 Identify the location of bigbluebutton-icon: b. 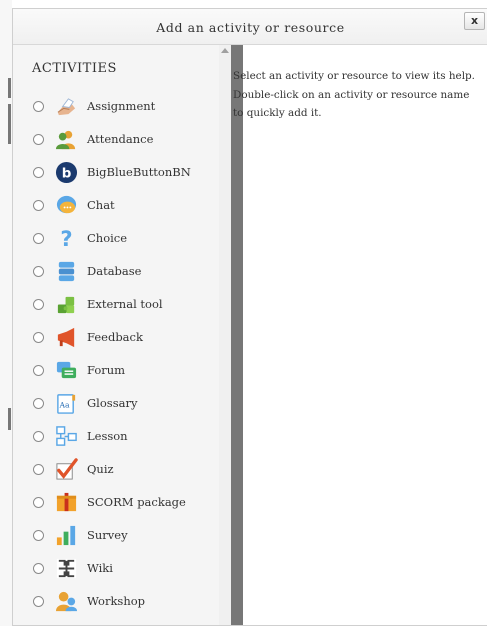
(66, 172).